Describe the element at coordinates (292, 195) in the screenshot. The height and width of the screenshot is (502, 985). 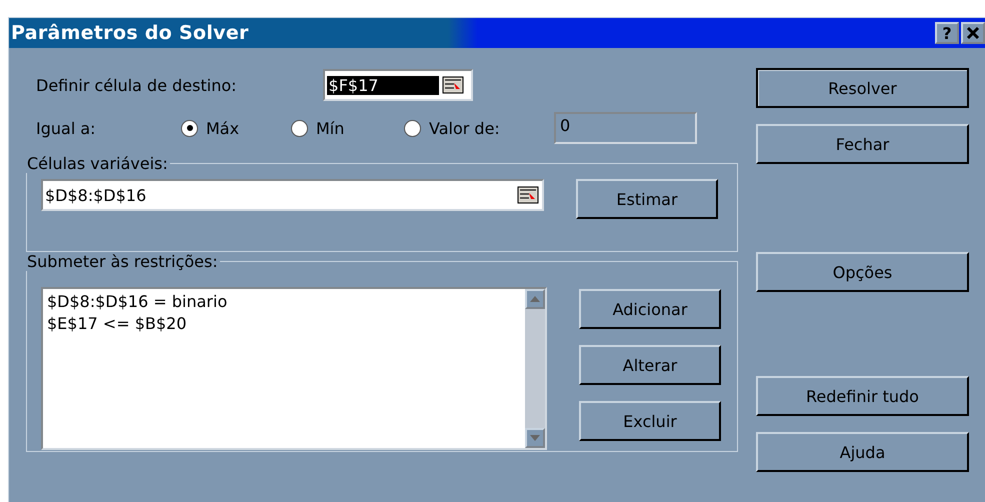
I see `variable-cells-field: $D$8:$D$16` at that location.